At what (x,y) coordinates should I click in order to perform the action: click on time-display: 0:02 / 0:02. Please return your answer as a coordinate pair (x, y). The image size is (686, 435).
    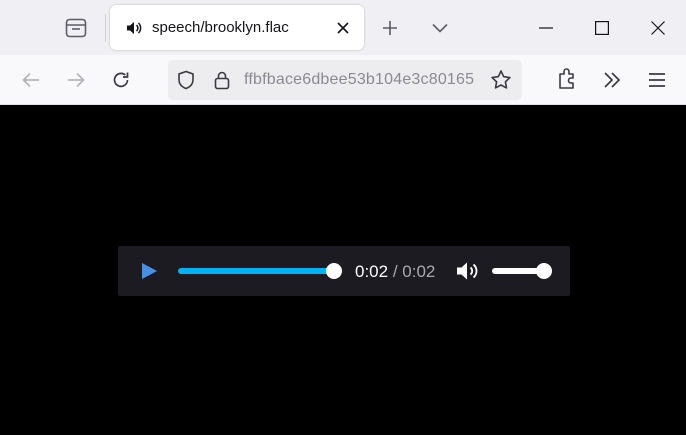
    Looking at the image, I should click on (395, 272).